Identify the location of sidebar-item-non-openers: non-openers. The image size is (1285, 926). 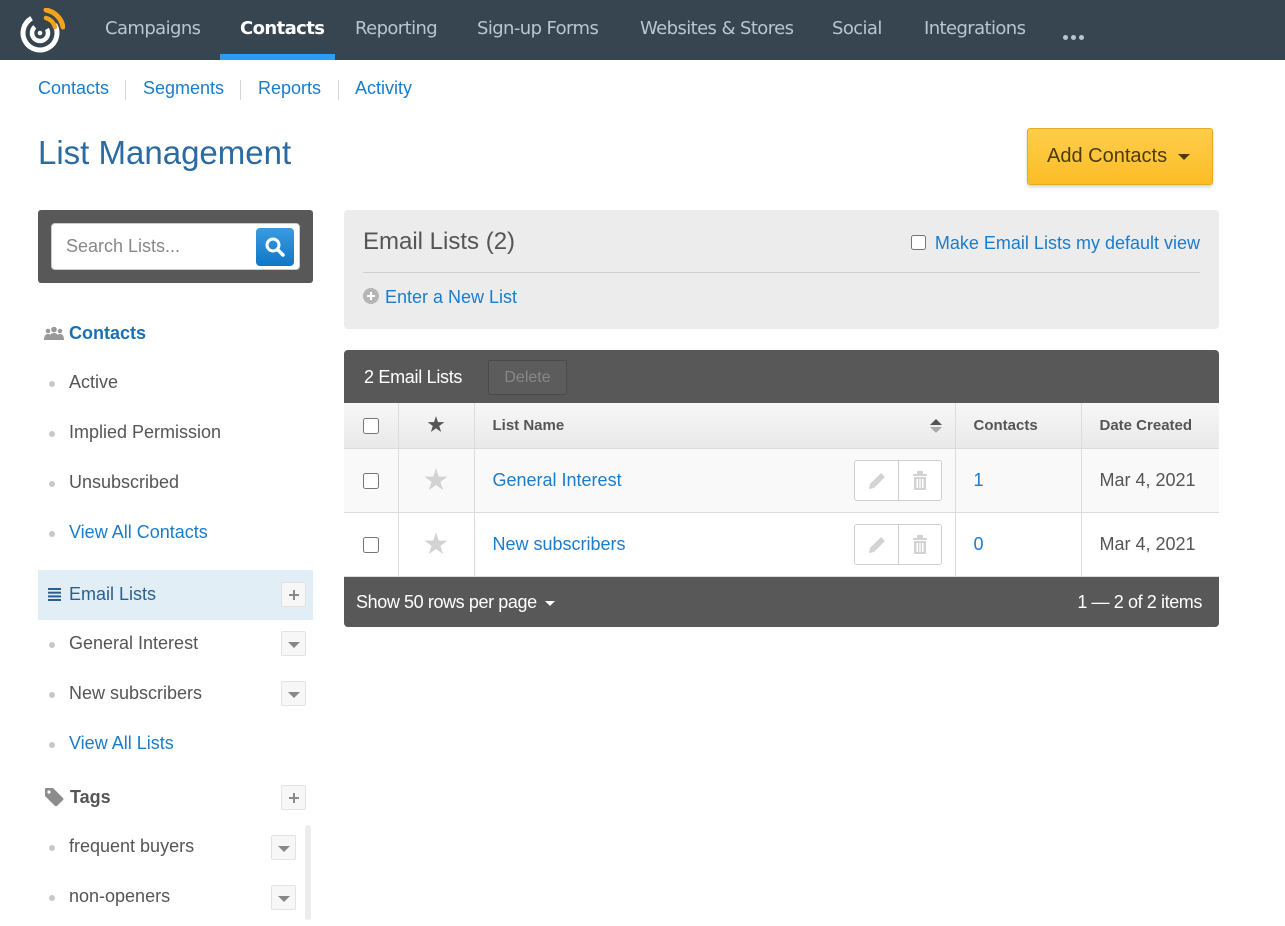
(169, 897).